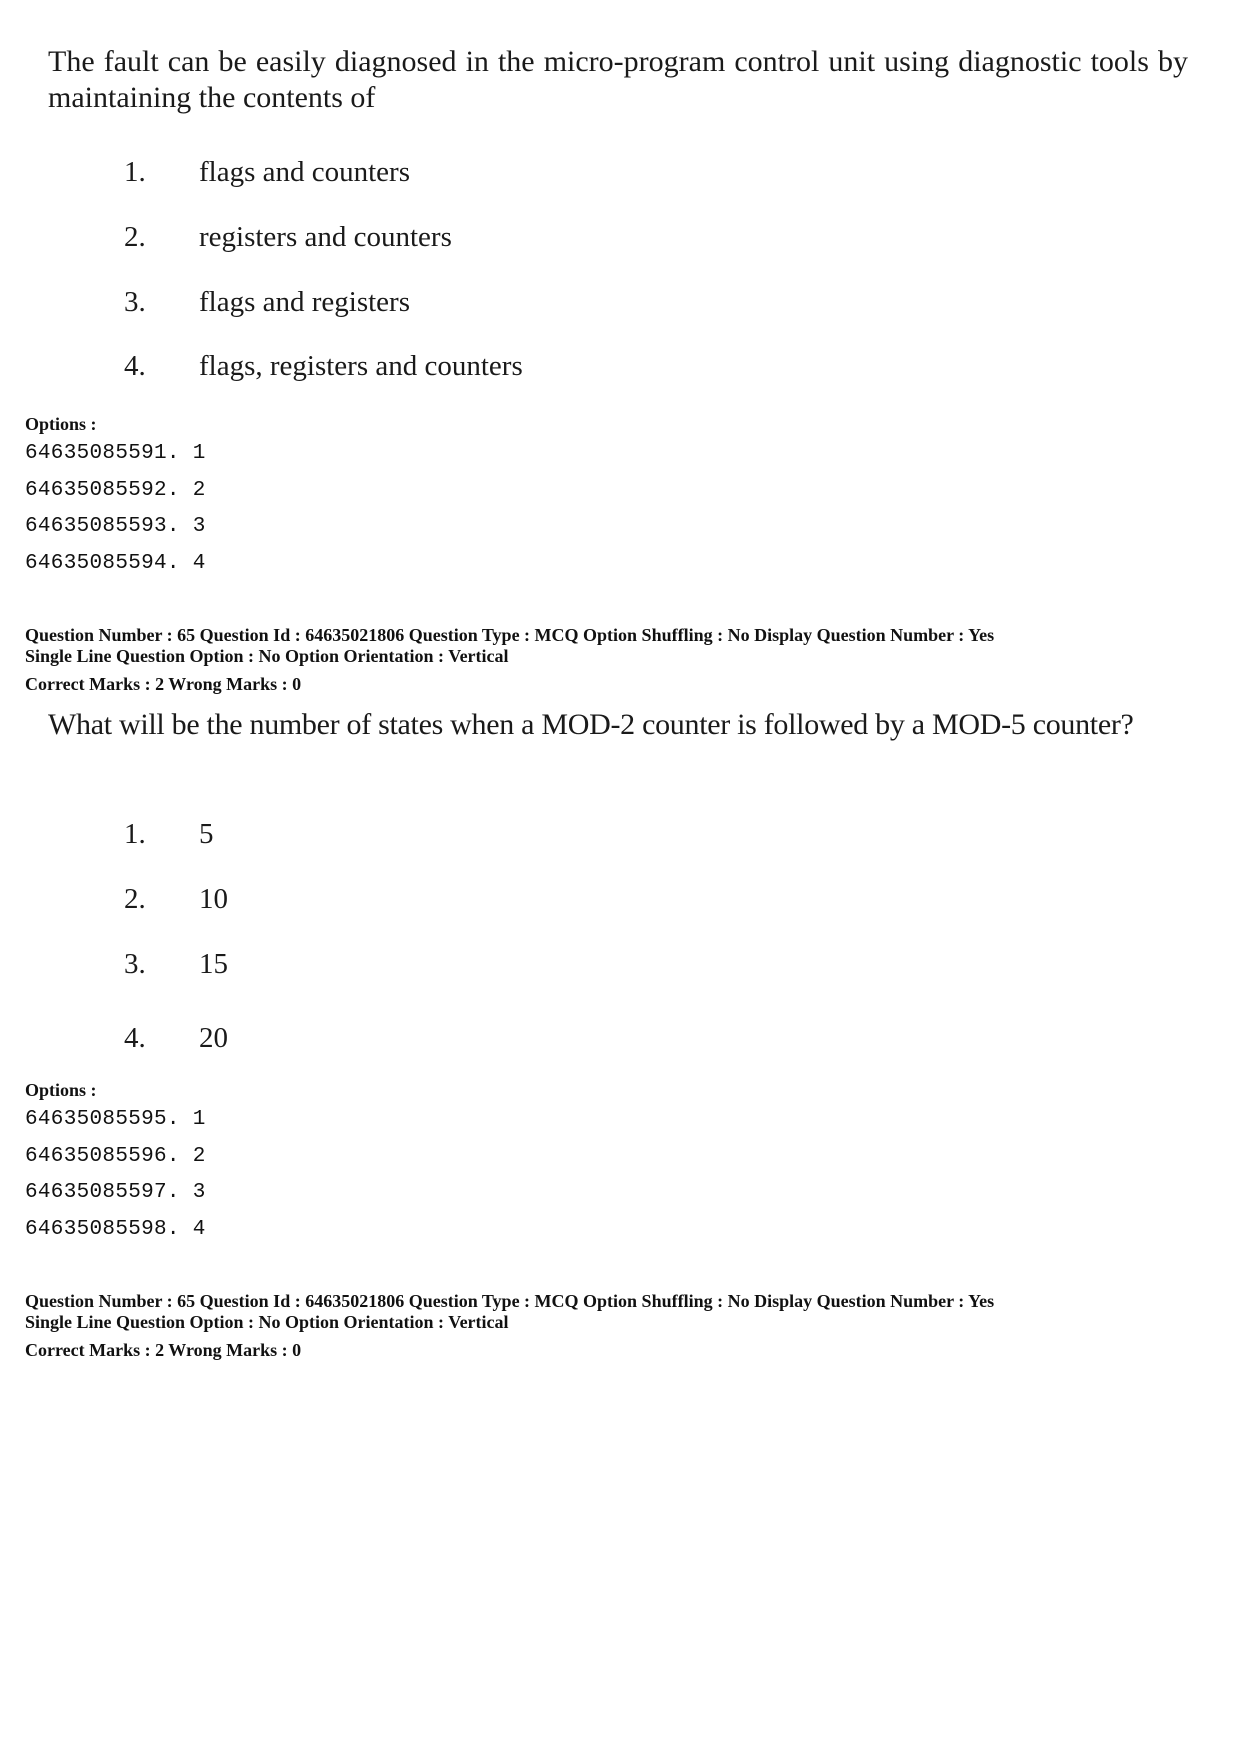  I want to click on choice-text: registers and counters, so click(325, 237).